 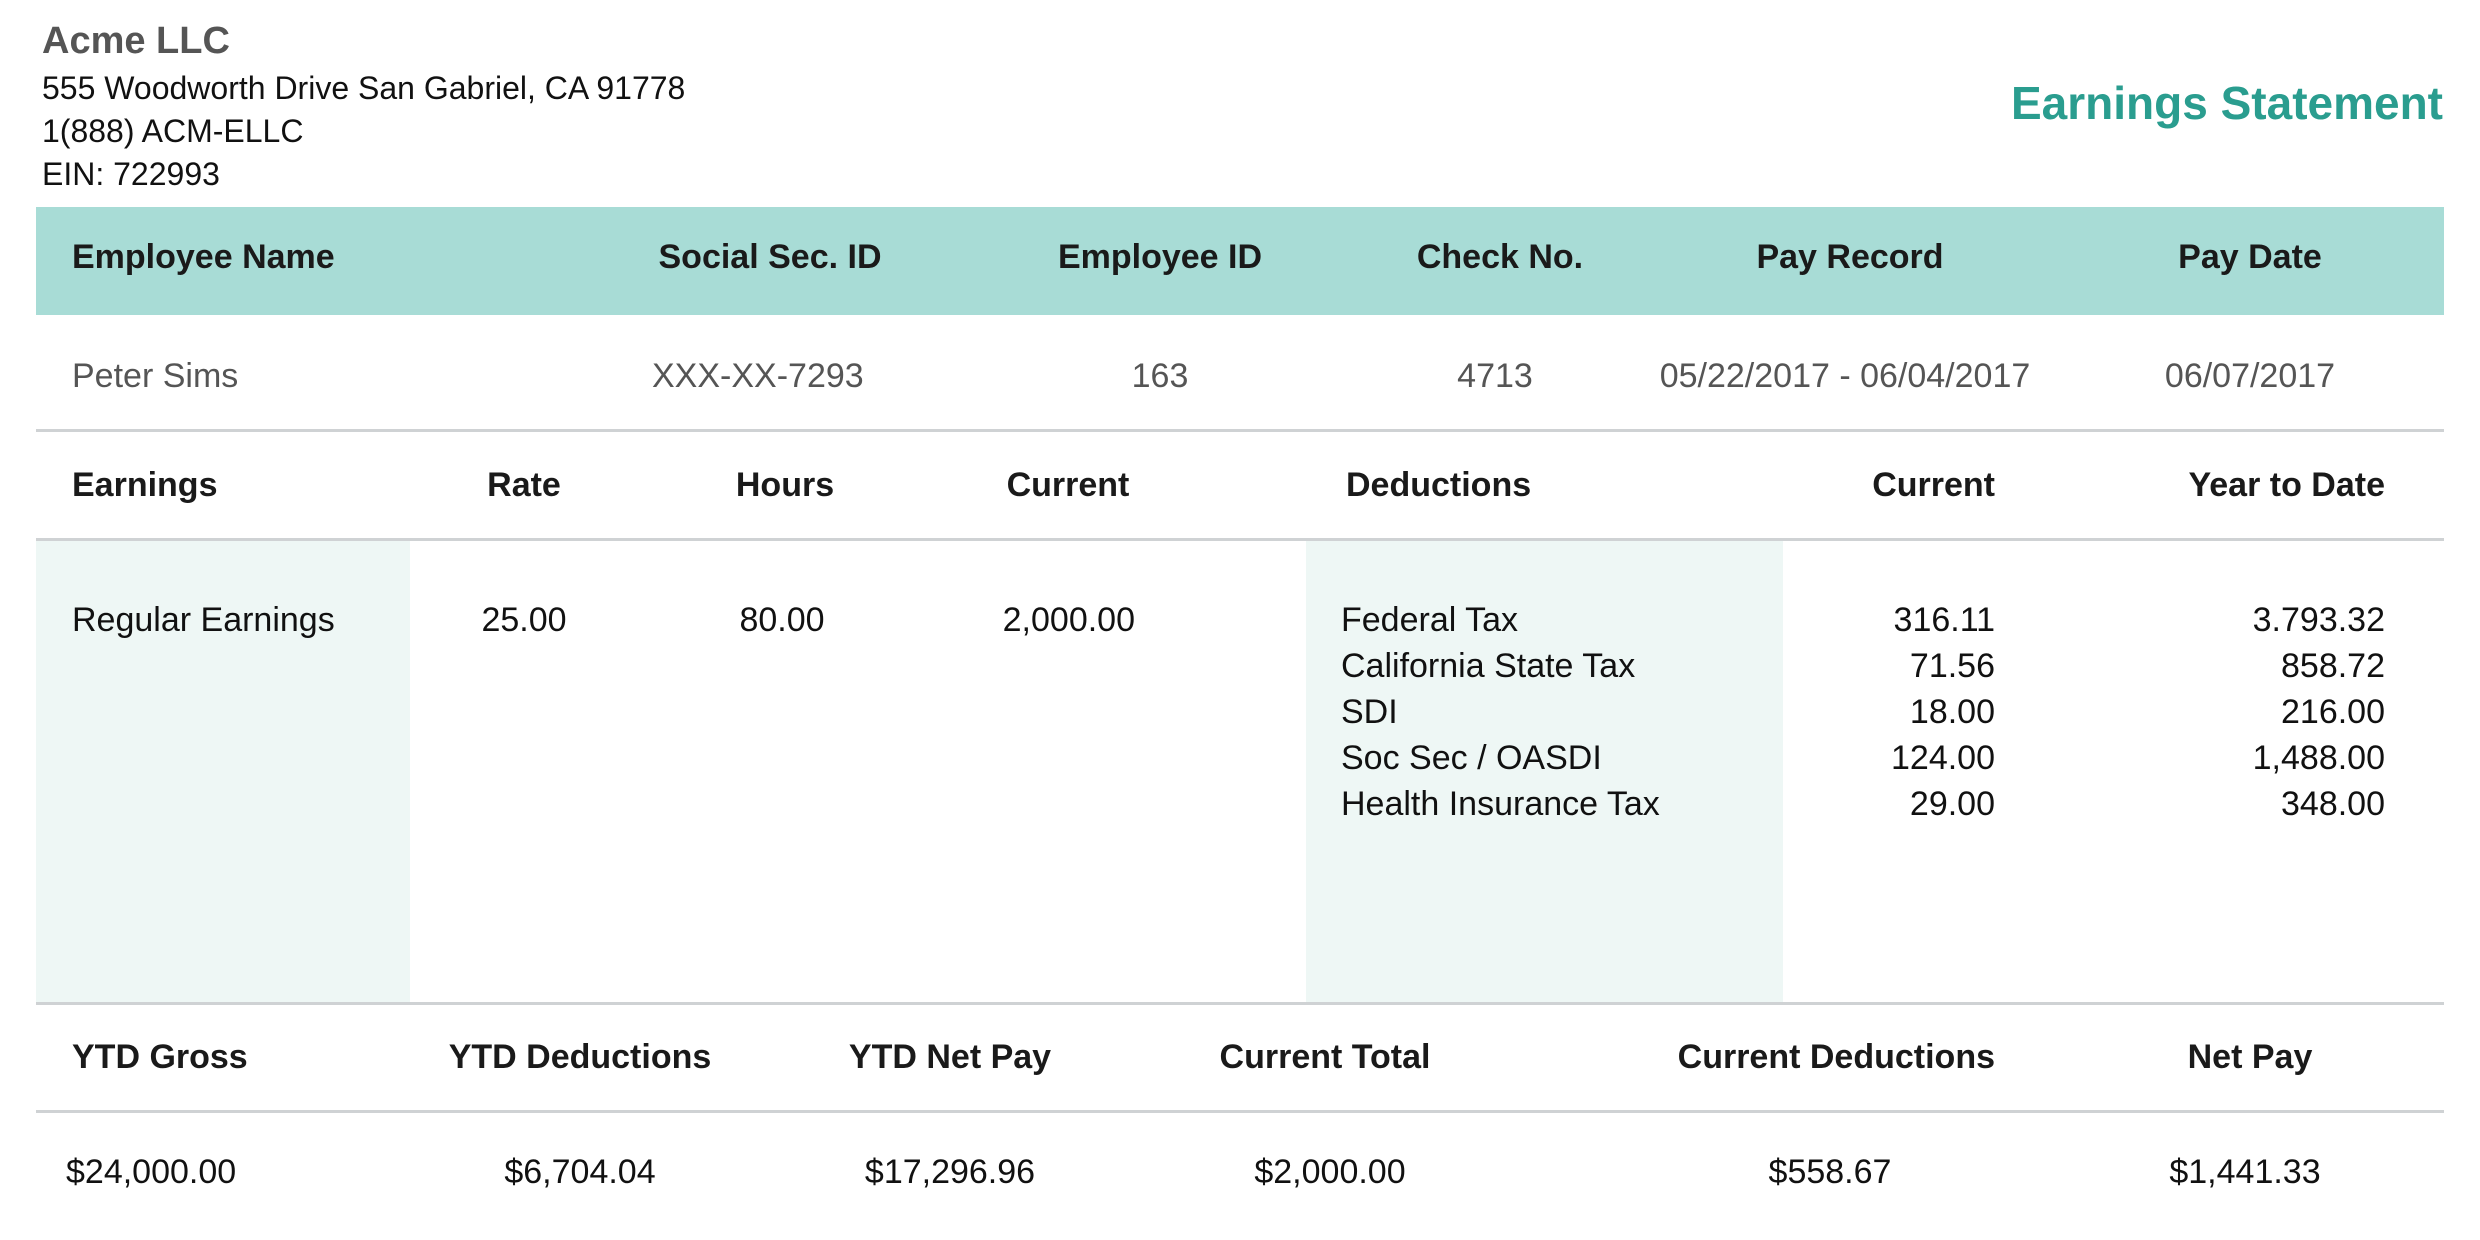 I want to click on pay-record-header: Pay Record, so click(x=1850, y=257).